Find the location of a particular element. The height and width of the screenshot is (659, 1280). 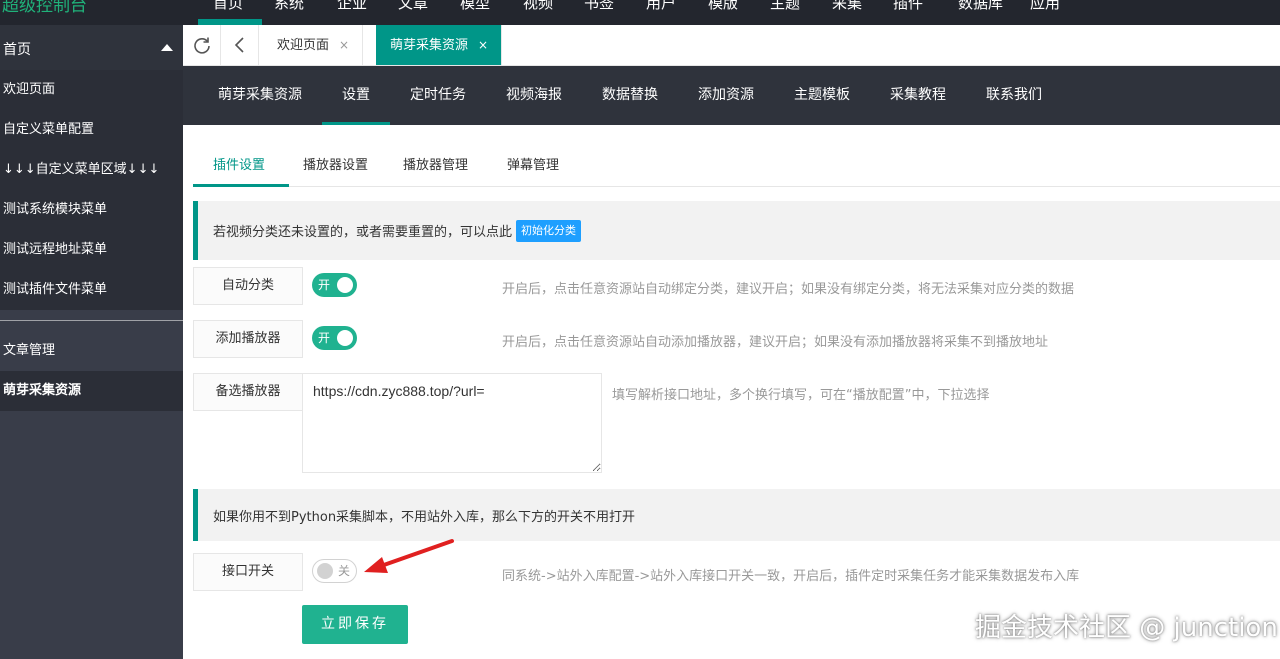

sidebar-item-welcome: 欢迎页面 is located at coordinates (91, 90).